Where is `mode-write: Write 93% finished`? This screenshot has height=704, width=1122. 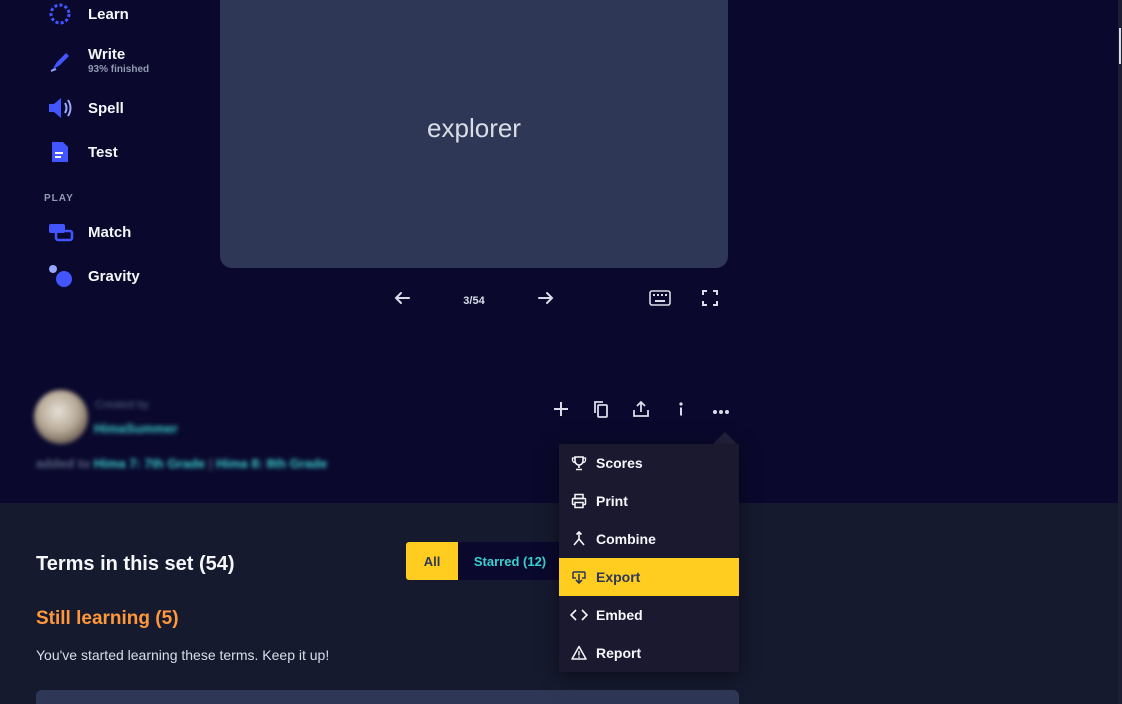 mode-write: Write 93% finished is located at coordinates (96, 60).